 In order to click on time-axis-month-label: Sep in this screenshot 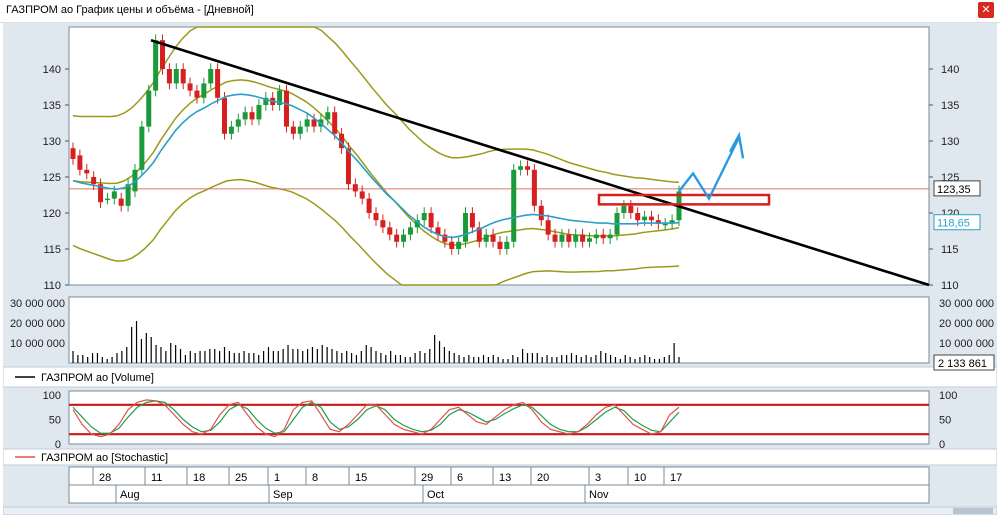, I will do `click(283, 495)`.